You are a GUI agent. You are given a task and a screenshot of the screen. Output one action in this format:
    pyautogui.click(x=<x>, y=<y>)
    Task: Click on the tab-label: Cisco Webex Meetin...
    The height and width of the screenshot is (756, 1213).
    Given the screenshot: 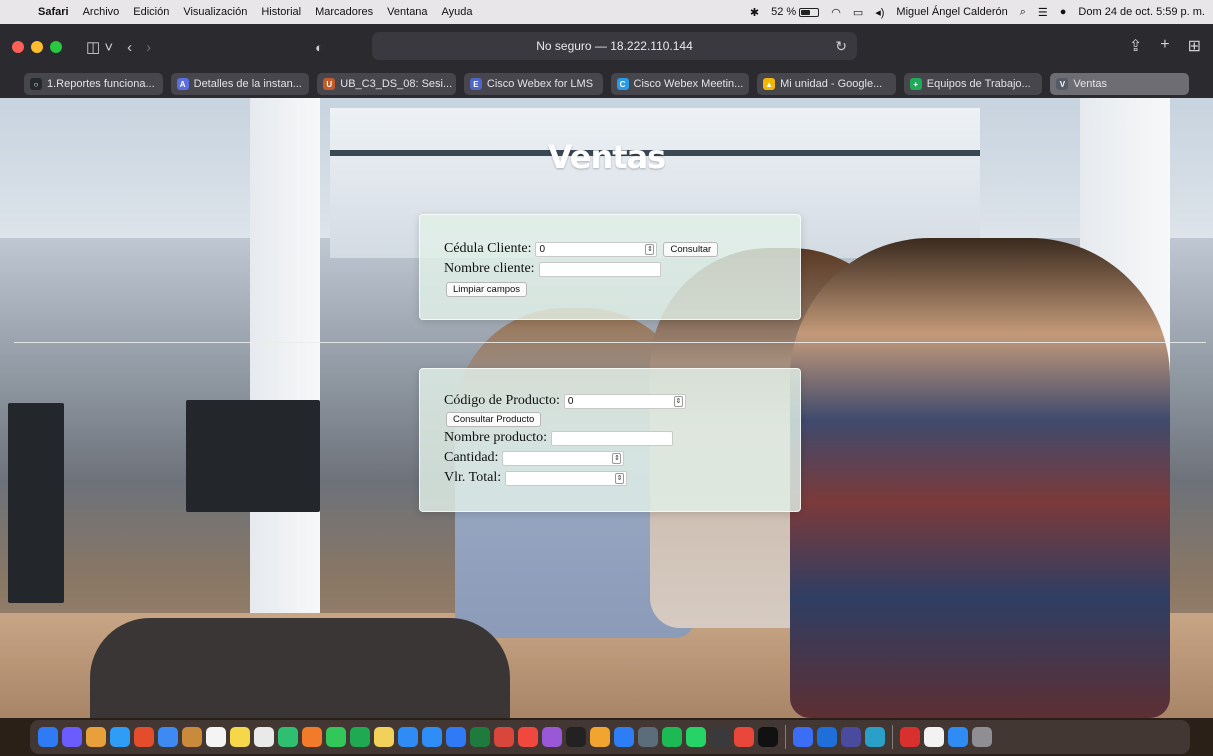 What is the action you would take?
    pyautogui.click(x=688, y=84)
    